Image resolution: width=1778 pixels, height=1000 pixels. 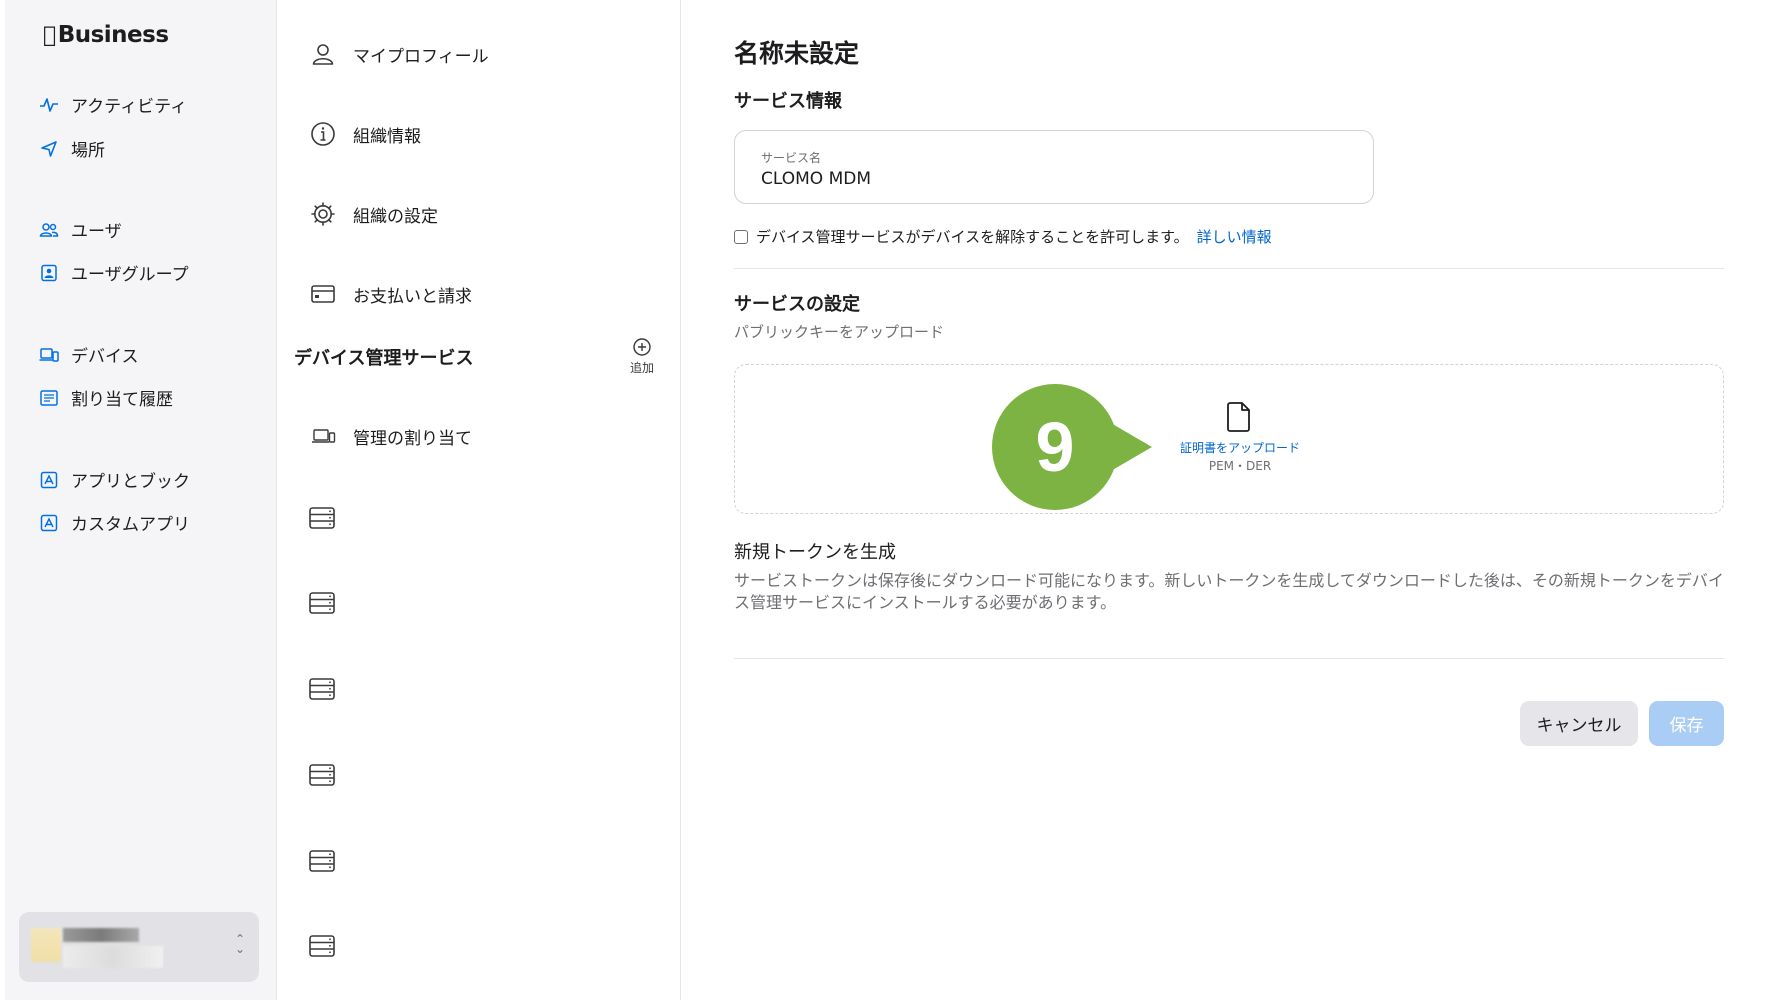 What do you see at coordinates (1579, 723) in the screenshot?
I see `cancel-button: キャンセル` at bounding box center [1579, 723].